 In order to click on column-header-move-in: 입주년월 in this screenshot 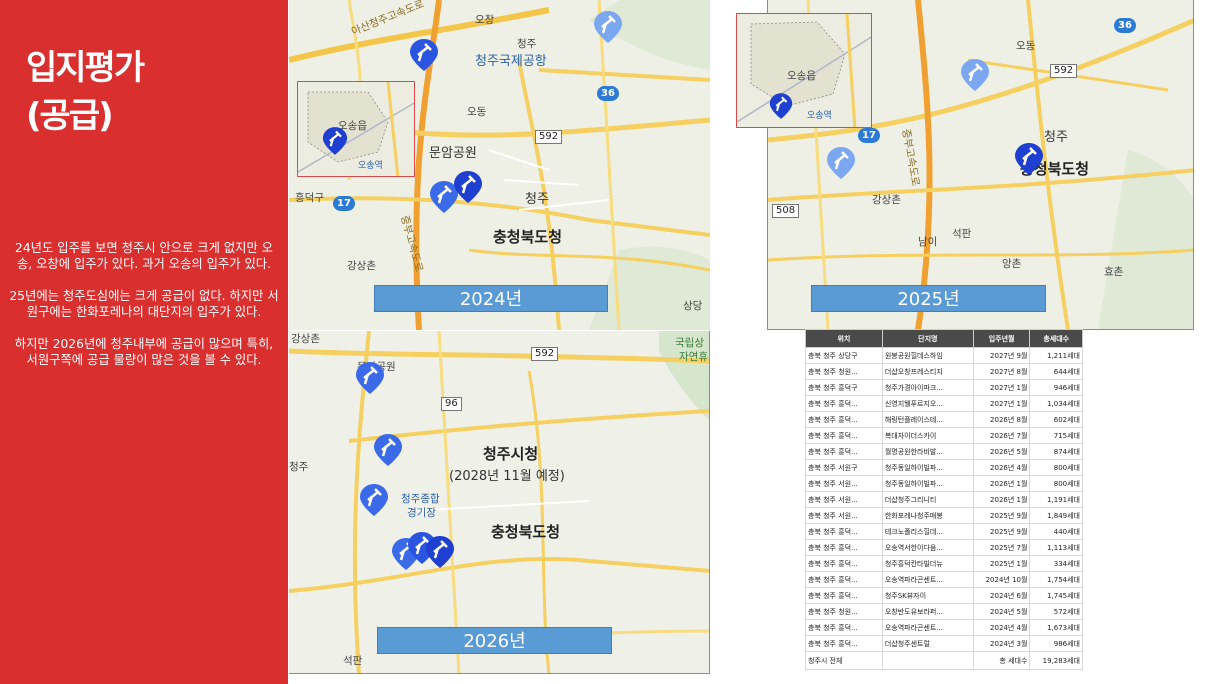, I will do `click(1001, 338)`.